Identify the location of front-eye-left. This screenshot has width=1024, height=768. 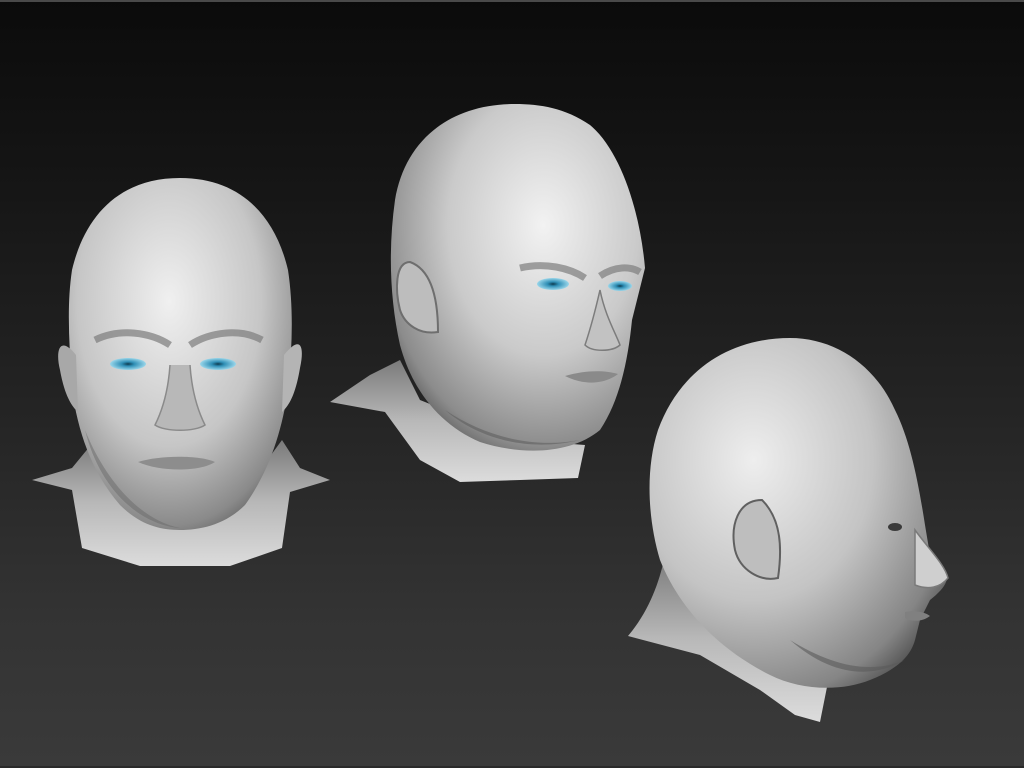
(128, 364).